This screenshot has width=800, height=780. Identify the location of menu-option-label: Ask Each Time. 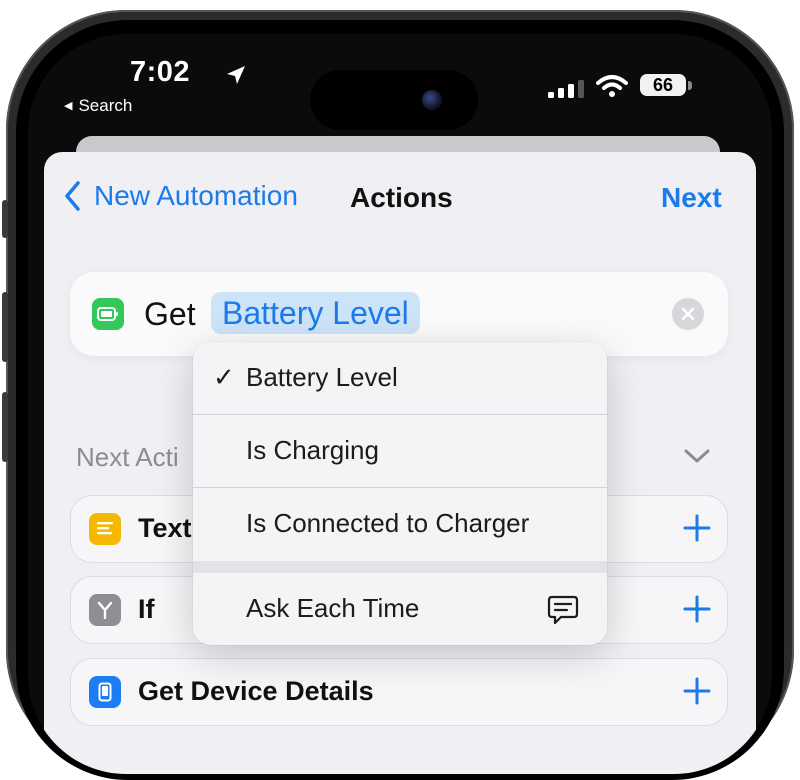
(333, 608).